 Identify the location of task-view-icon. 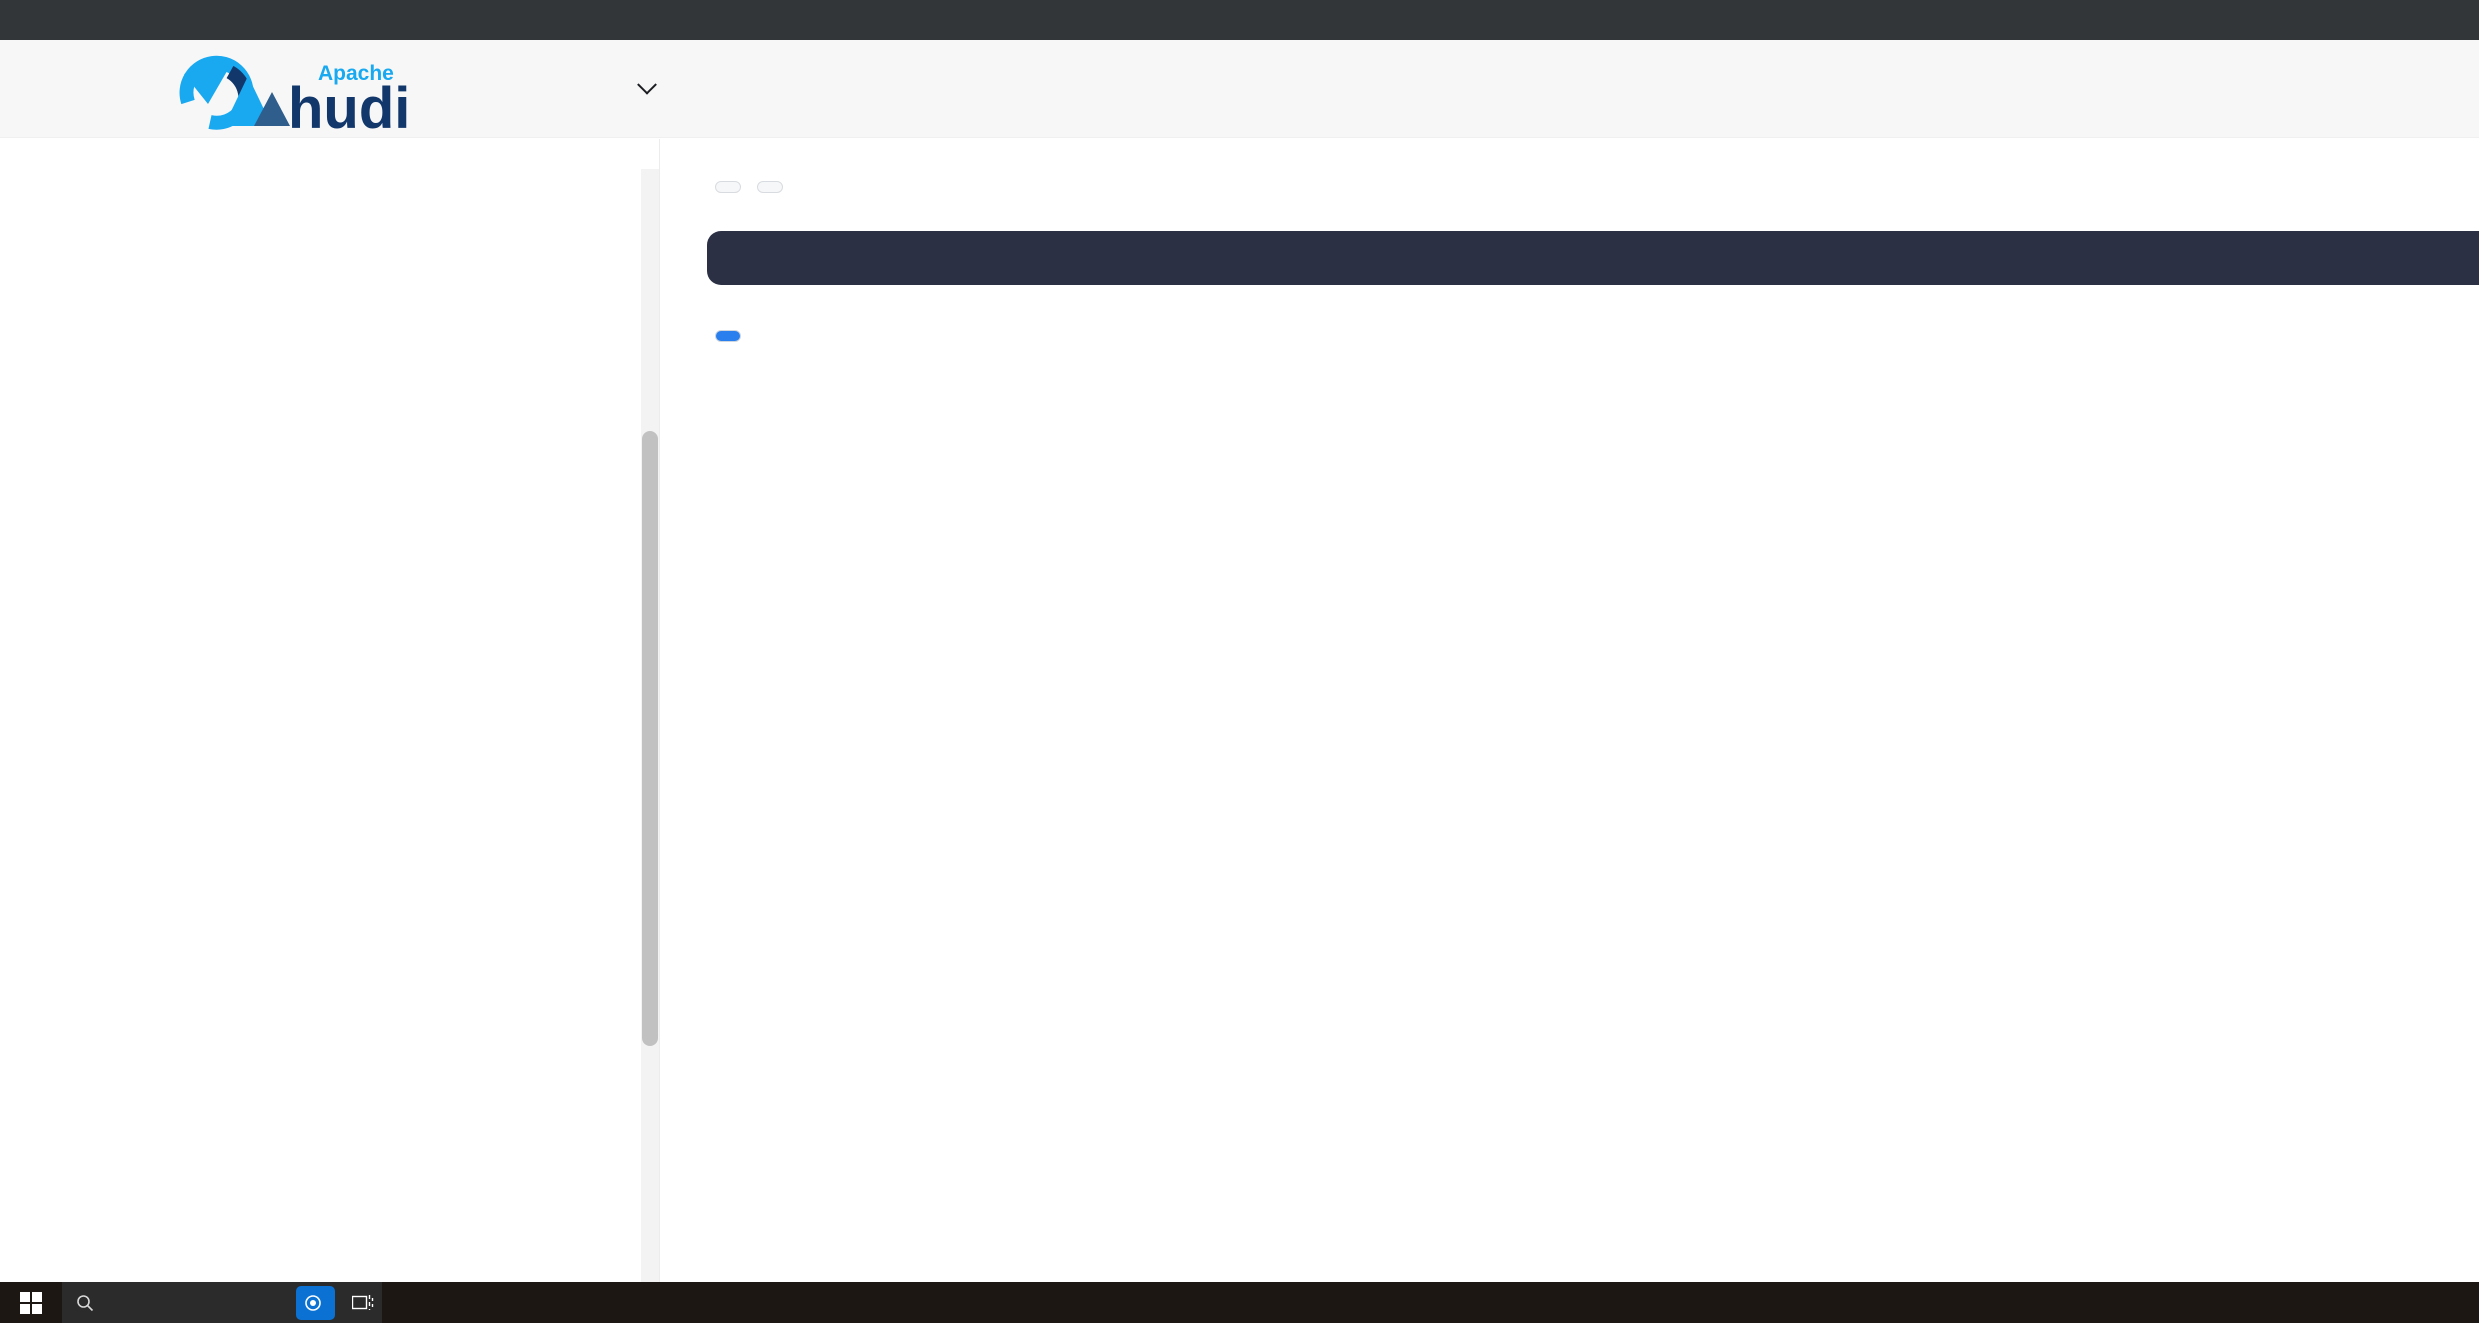
(362, 1302).